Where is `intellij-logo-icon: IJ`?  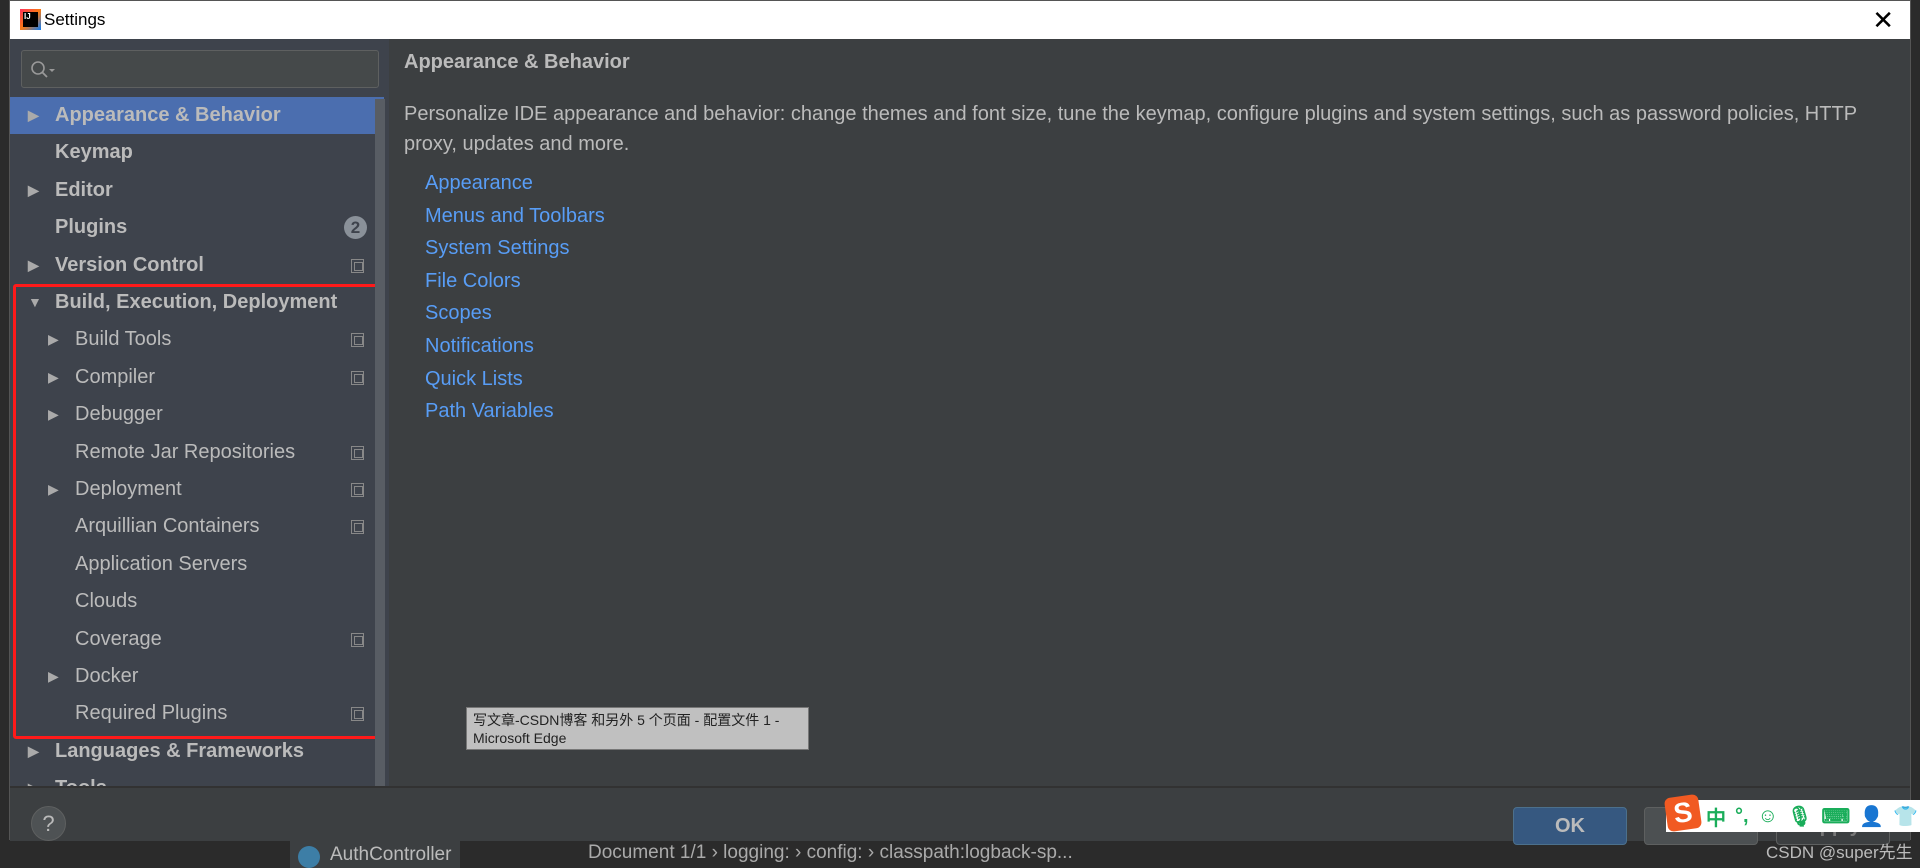
intellij-logo-icon: IJ is located at coordinates (30, 19).